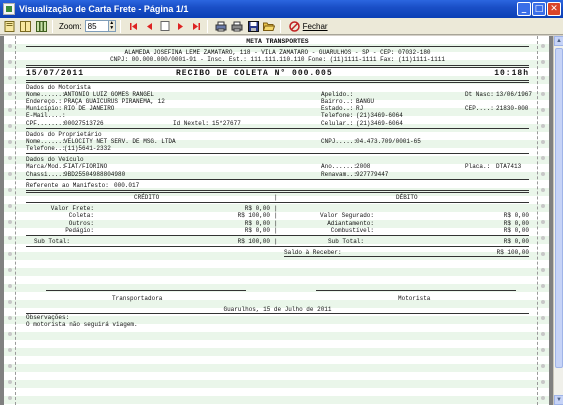 The image size is (563, 405). What do you see at coordinates (89, 109) in the screenshot?
I see `driver-city: RIO DE JANEIRO` at bounding box center [89, 109].